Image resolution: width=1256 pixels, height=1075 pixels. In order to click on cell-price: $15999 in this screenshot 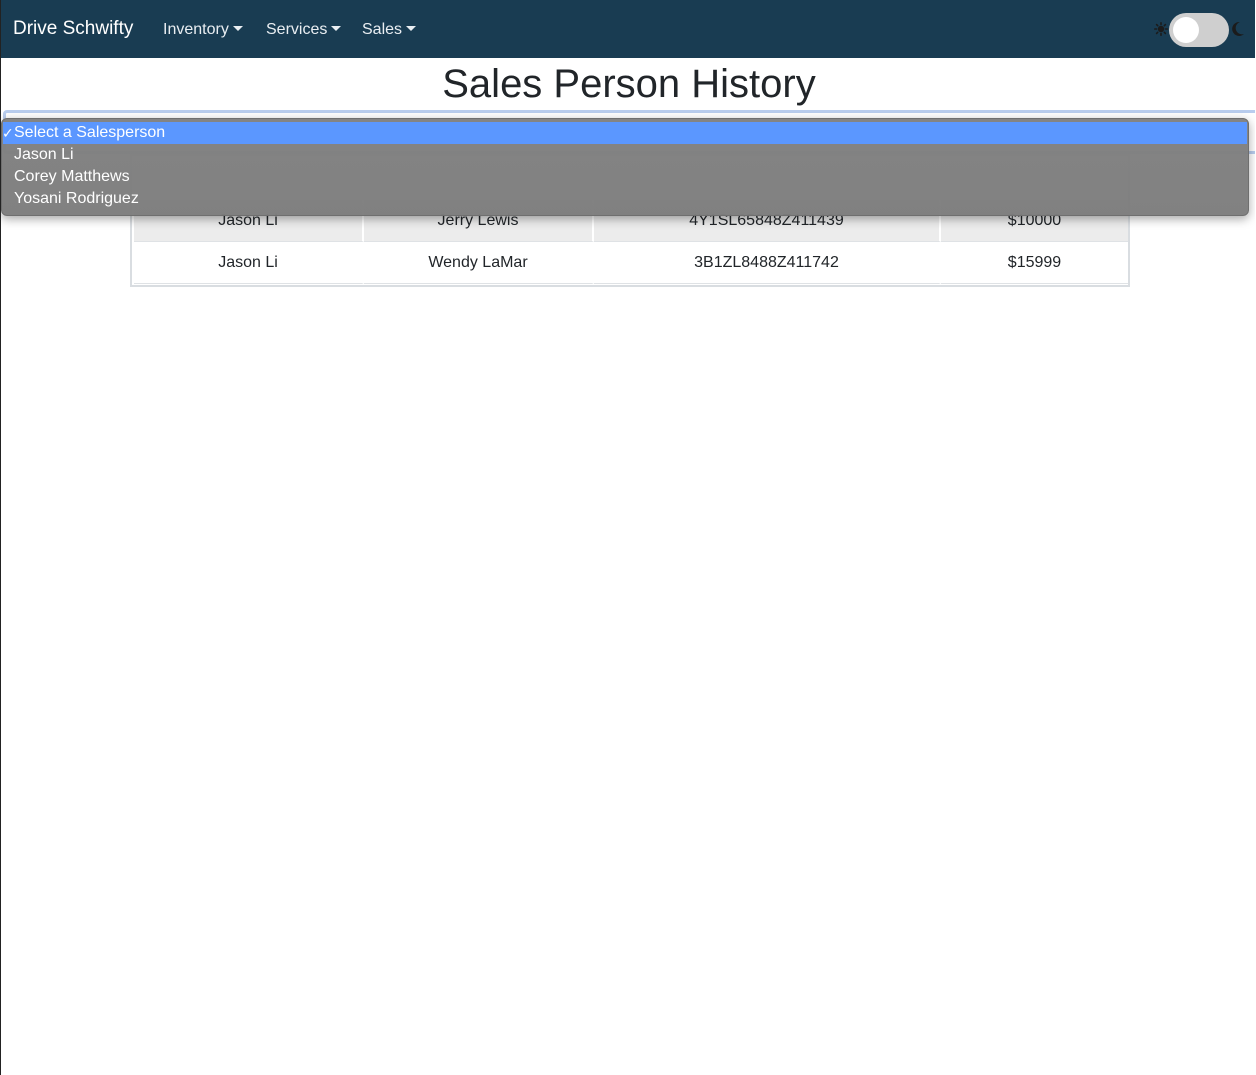, I will do `click(1034, 263)`.